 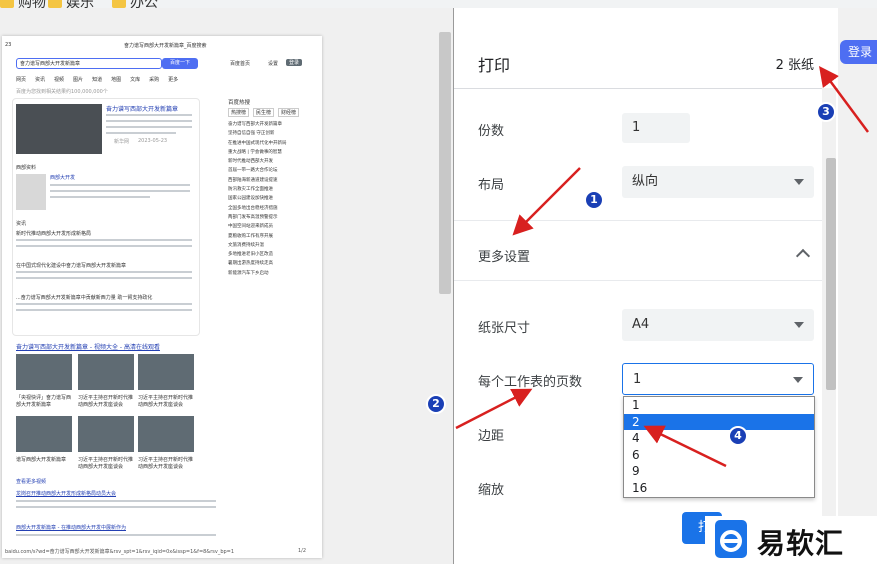 I want to click on preview-result-title: 龙岗召开推动西部大开发形成新格局动员大会, so click(x=66, y=494).